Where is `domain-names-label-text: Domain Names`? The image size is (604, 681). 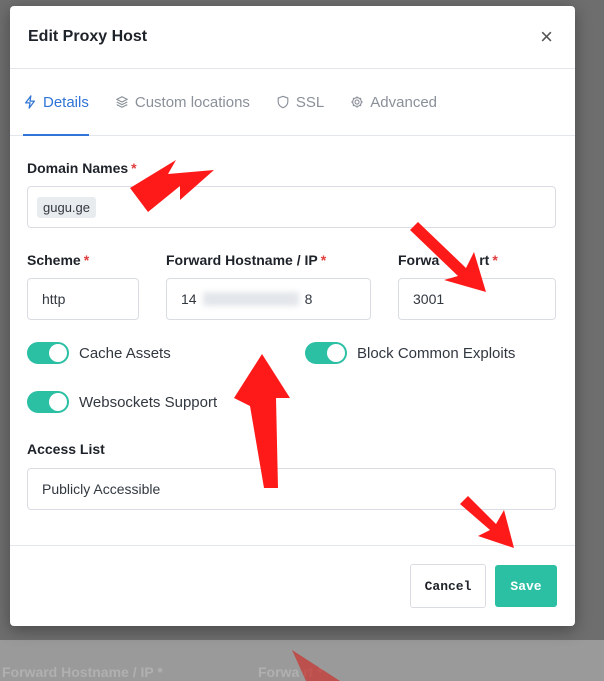
domain-names-label-text: Domain Names is located at coordinates (78, 168).